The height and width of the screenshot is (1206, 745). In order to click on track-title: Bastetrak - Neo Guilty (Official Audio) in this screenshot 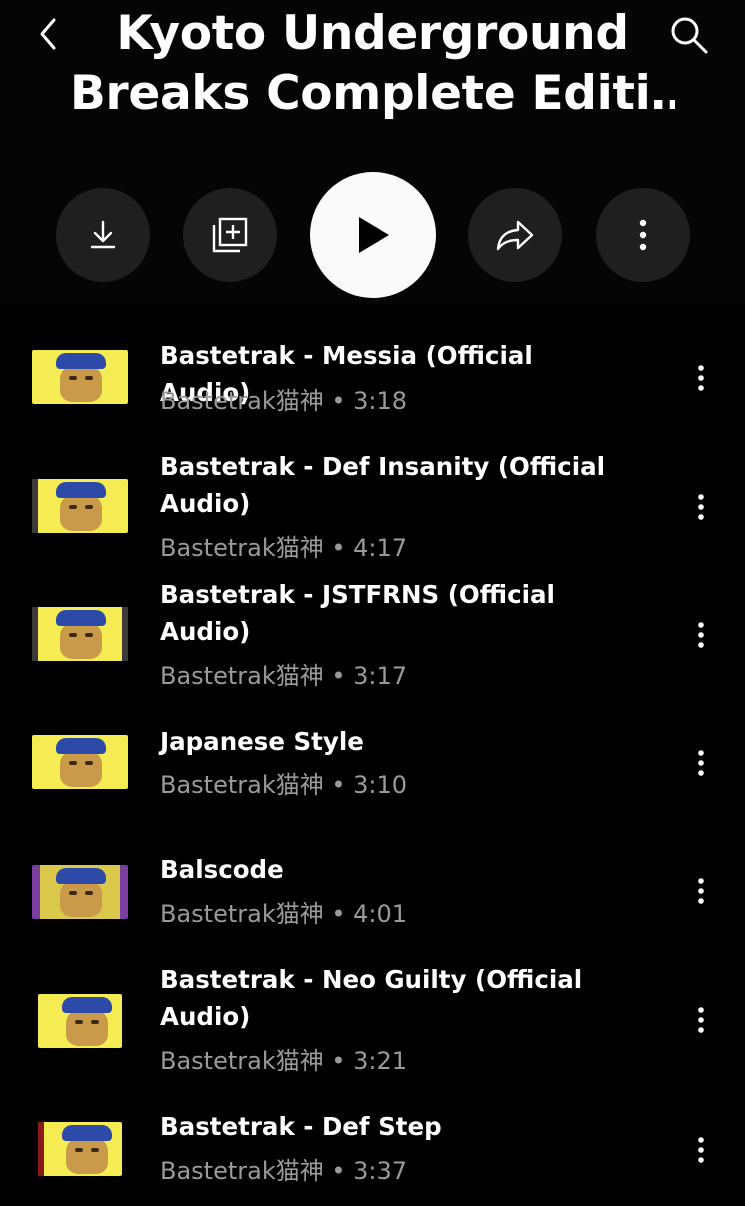, I will do `click(371, 998)`.